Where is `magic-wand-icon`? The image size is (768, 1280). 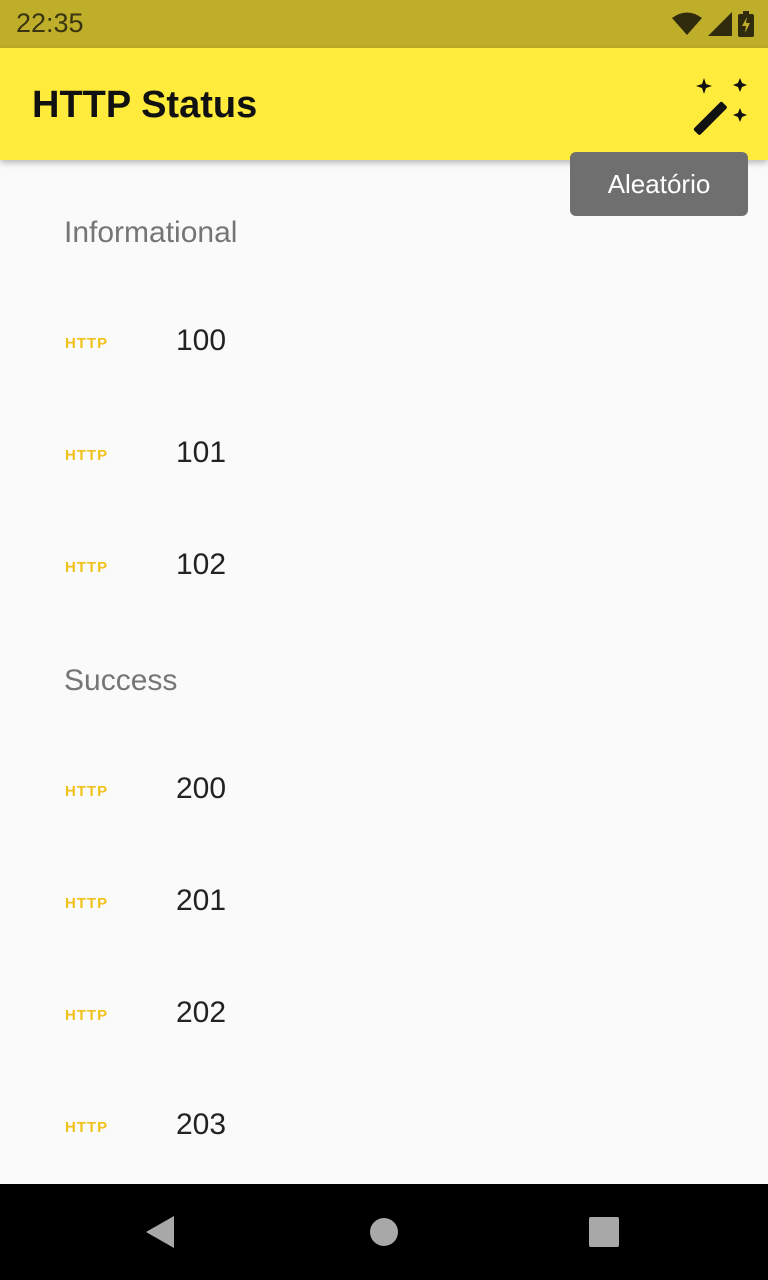 magic-wand-icon is located at coordinates (720, 106).